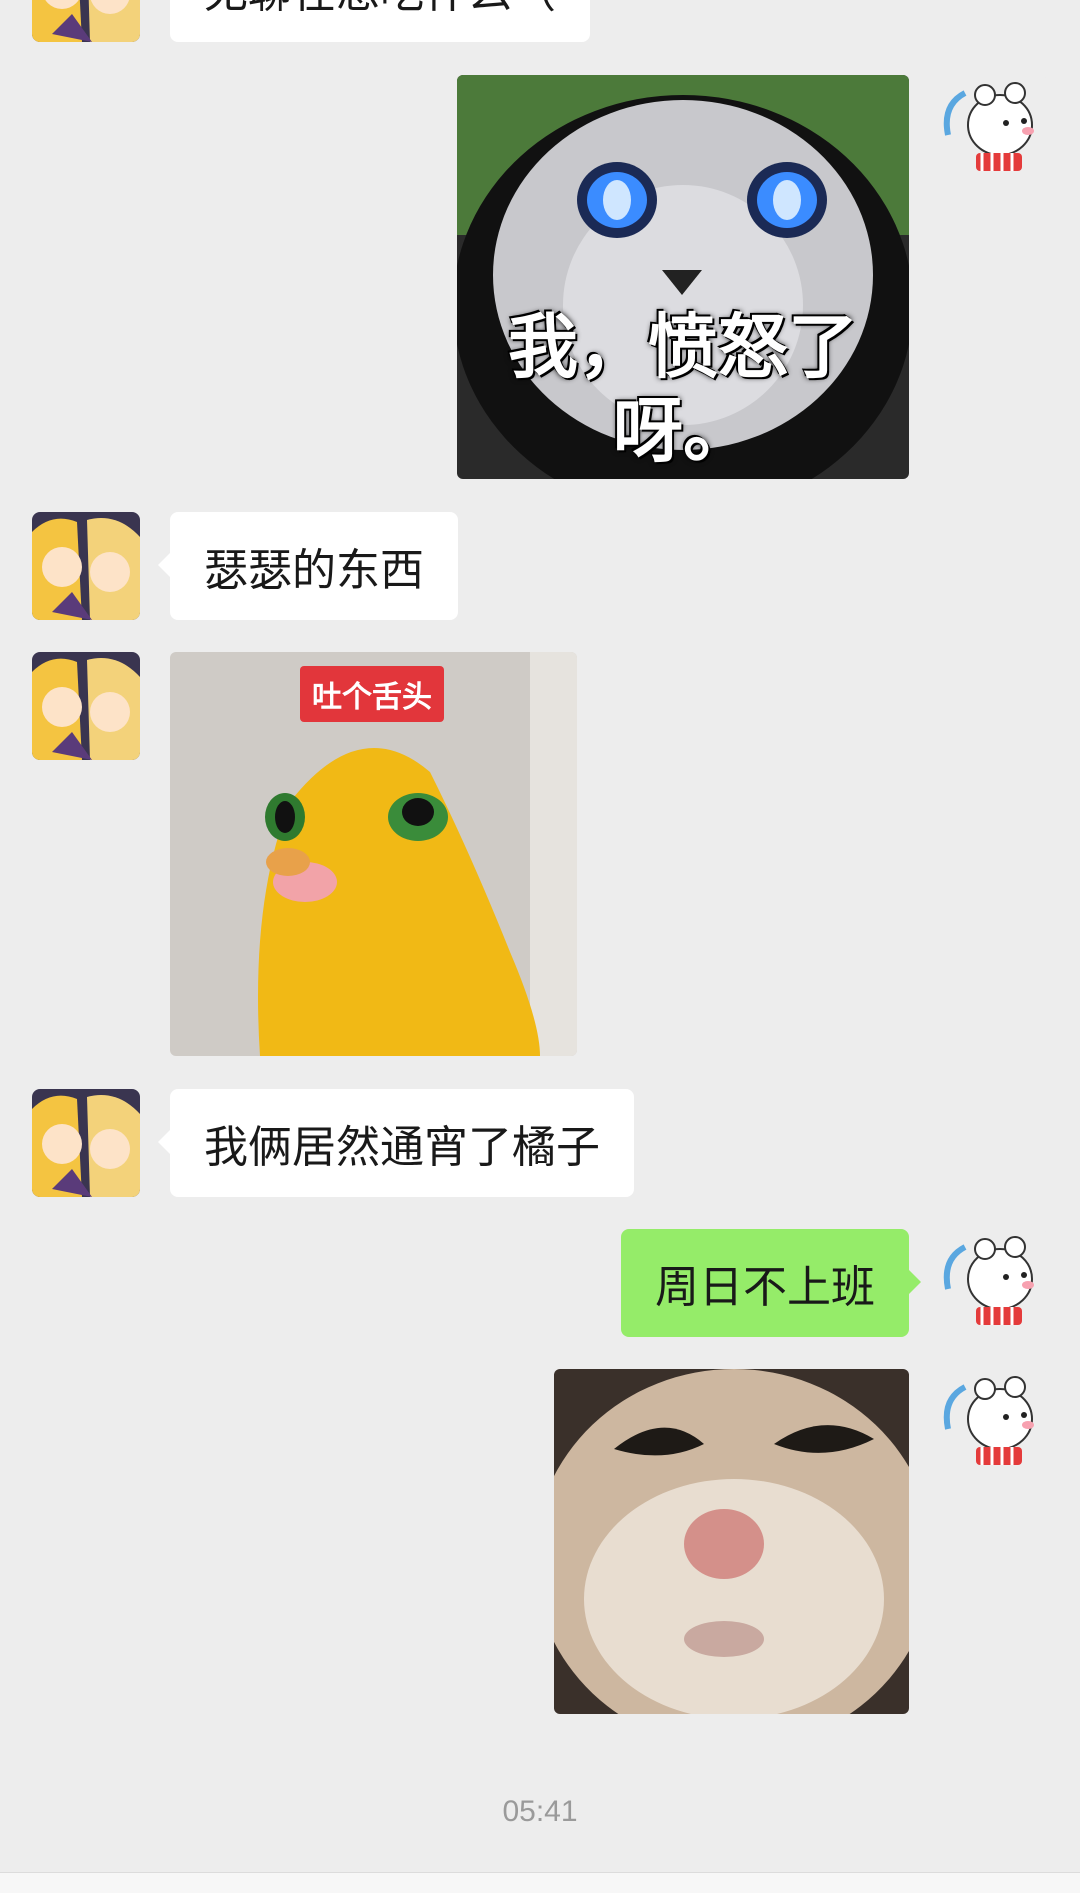 The width and height of the screenshot is (1080, 1893). Describe the element at coordinates (540, 1882) in the screenshot. I see `input-bar-edge` at that location.